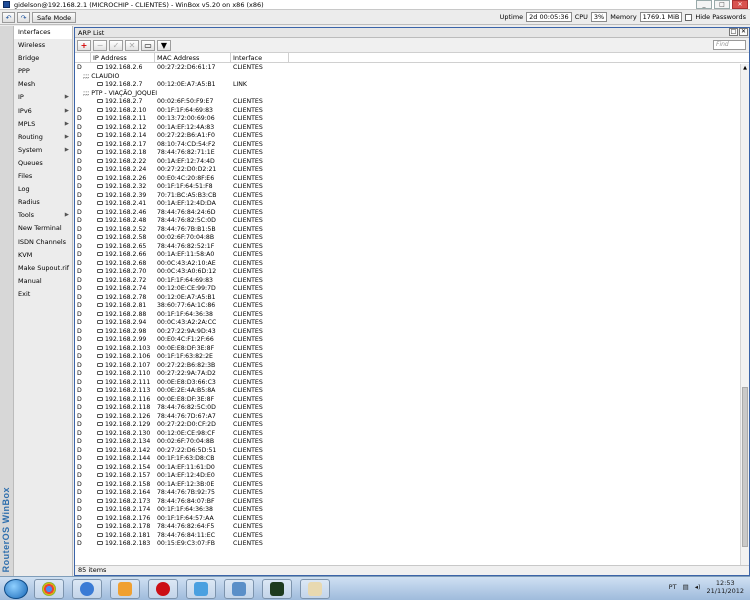 This screenshot has height=600, width=750. I want to click on find-input: Find, so click(729, 45).